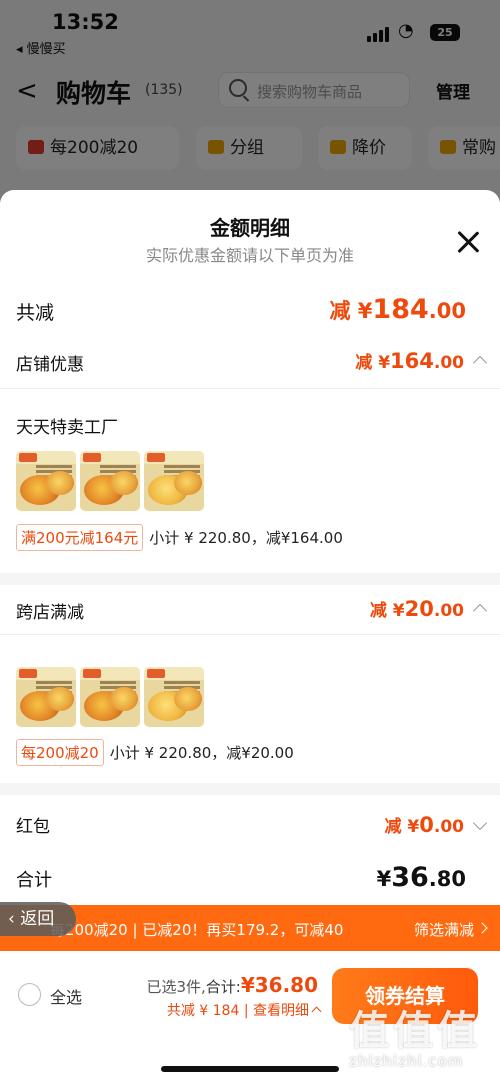 The width and height of the screenshot is (500, 1081). Describe the element at coordinates (250, 228) in the screenshot. I see `sheet-title: 金额明细` at that location.